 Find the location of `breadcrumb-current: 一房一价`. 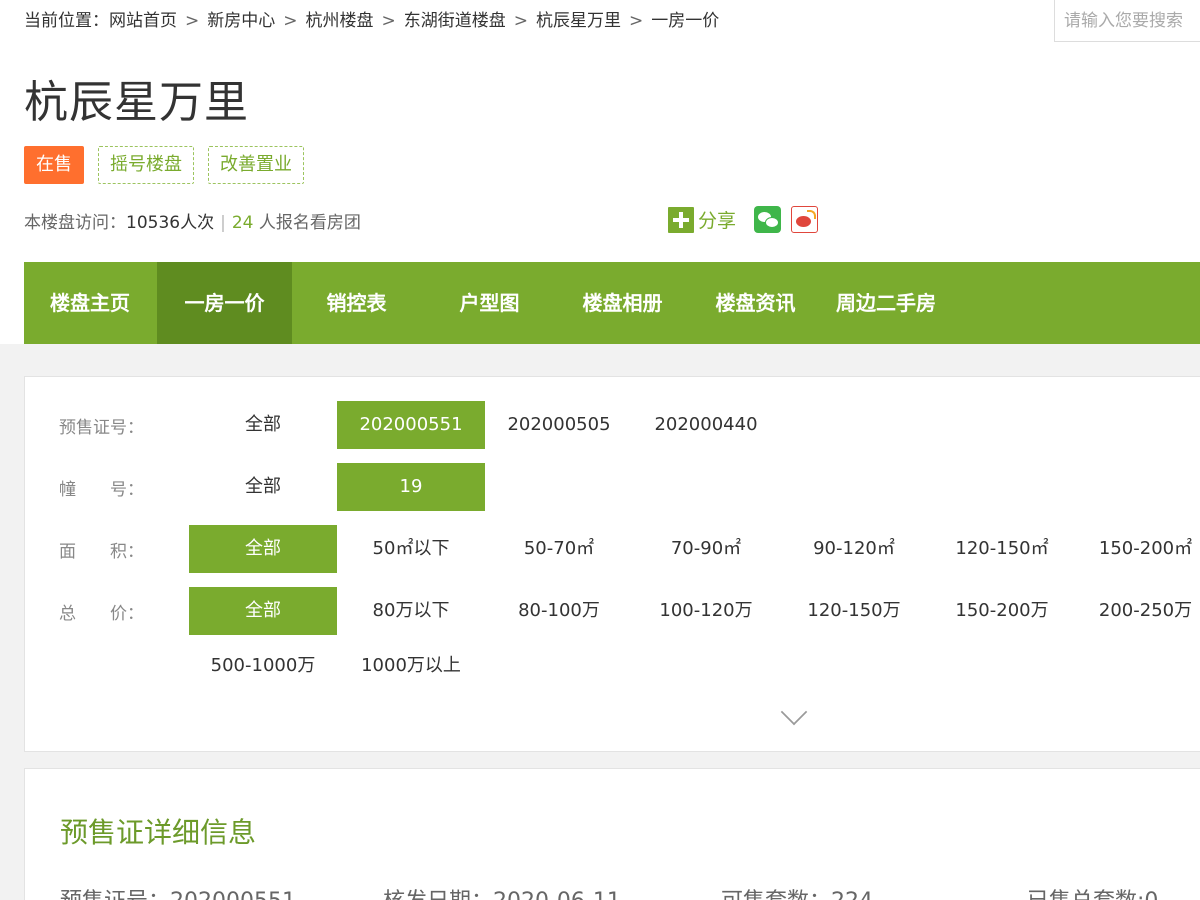

breadcrumb-current: 一房一价 is located at coordinates (685, 21).